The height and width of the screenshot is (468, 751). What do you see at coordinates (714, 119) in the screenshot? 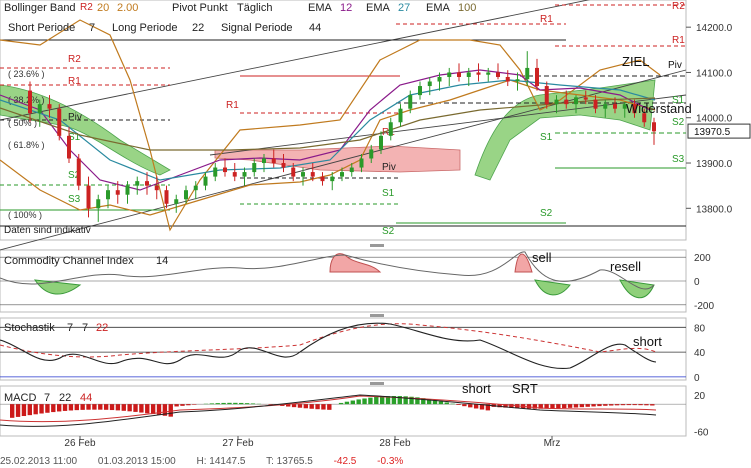
I see `price-tick-label: 14000.0` at bounding box center [714, 119].